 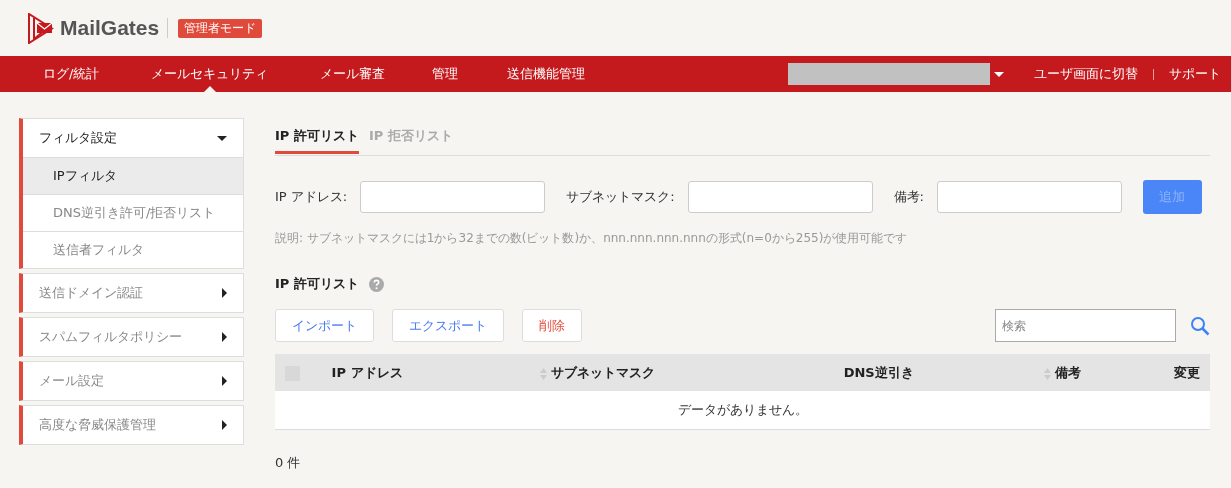 What do you see at coordinates (353, 74) in the screenshot?
I see `nav-tab: メール審査` at bounding box center [353, 74].